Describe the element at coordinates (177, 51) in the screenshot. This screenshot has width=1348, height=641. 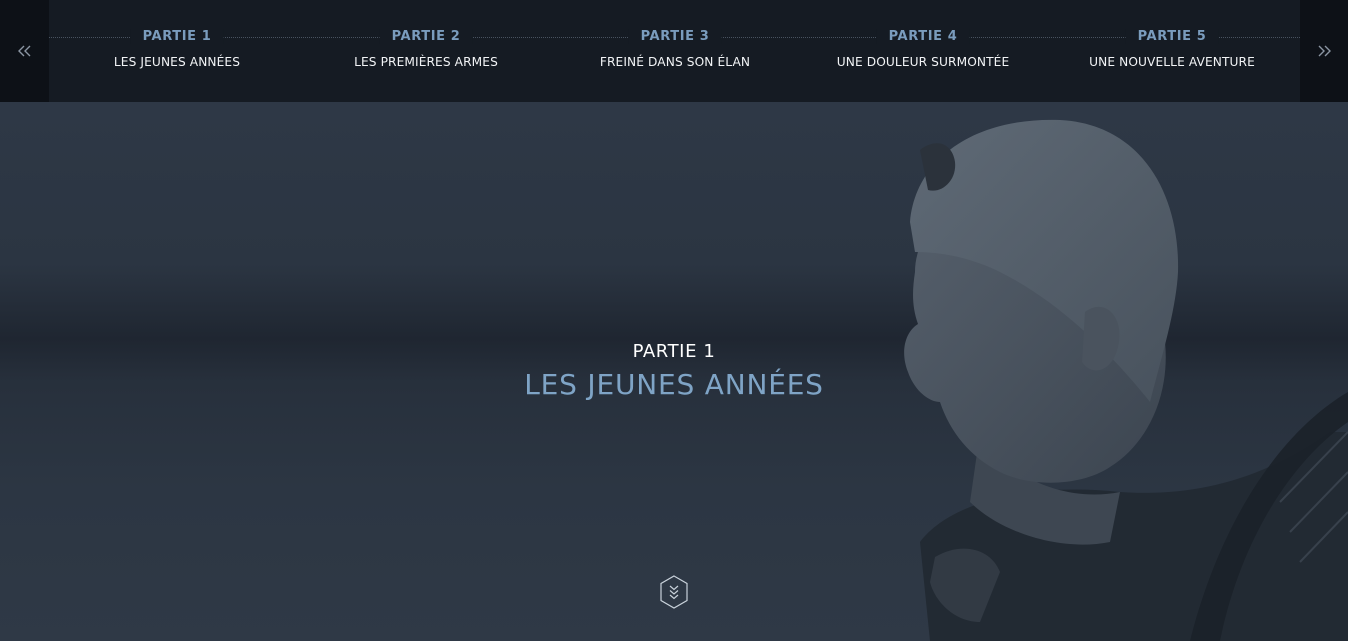
I see `part-item-1: PARTIE 1 LES JEUNES ANNÉES` at that location.